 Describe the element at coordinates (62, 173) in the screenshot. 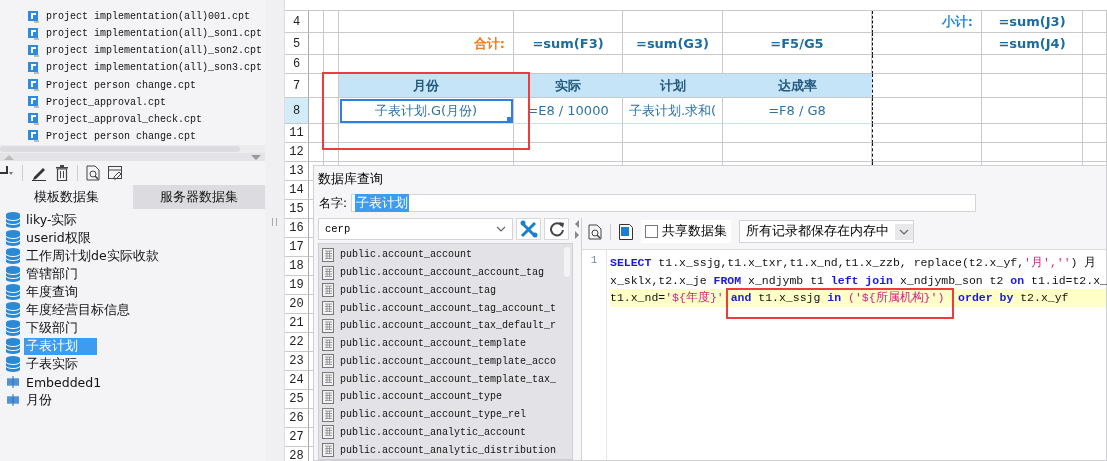

I see `trash-icon` at that location.